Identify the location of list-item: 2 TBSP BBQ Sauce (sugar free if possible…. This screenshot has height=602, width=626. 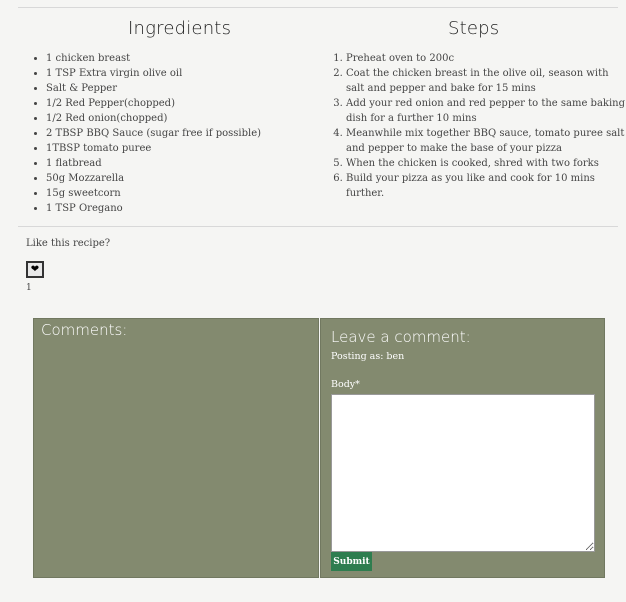
(166, 133).